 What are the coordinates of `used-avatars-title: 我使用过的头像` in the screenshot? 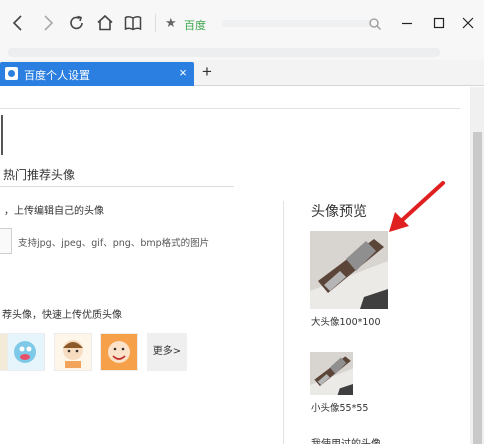 It's located at (346, 439).